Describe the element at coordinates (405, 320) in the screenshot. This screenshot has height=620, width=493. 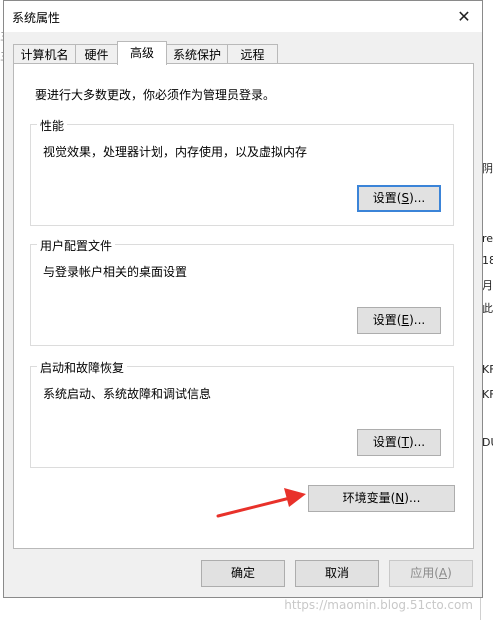
I see `access-key: E` at that location.